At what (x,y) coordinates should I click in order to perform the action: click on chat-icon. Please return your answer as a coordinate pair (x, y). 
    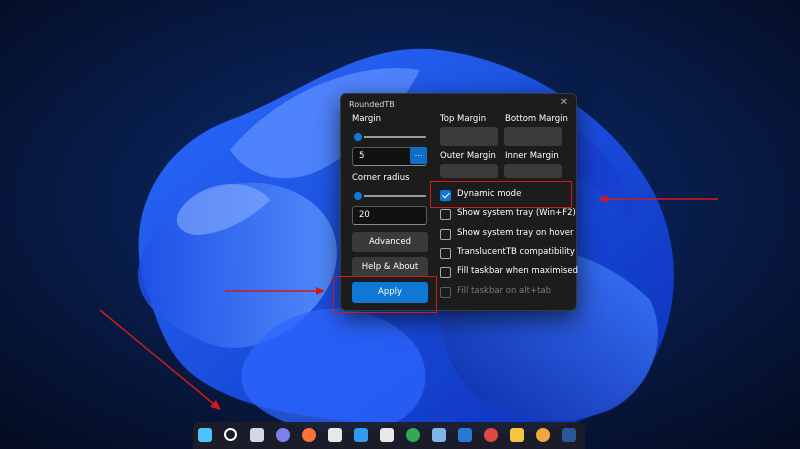
    Looking at the image, I should click on (283, 435).